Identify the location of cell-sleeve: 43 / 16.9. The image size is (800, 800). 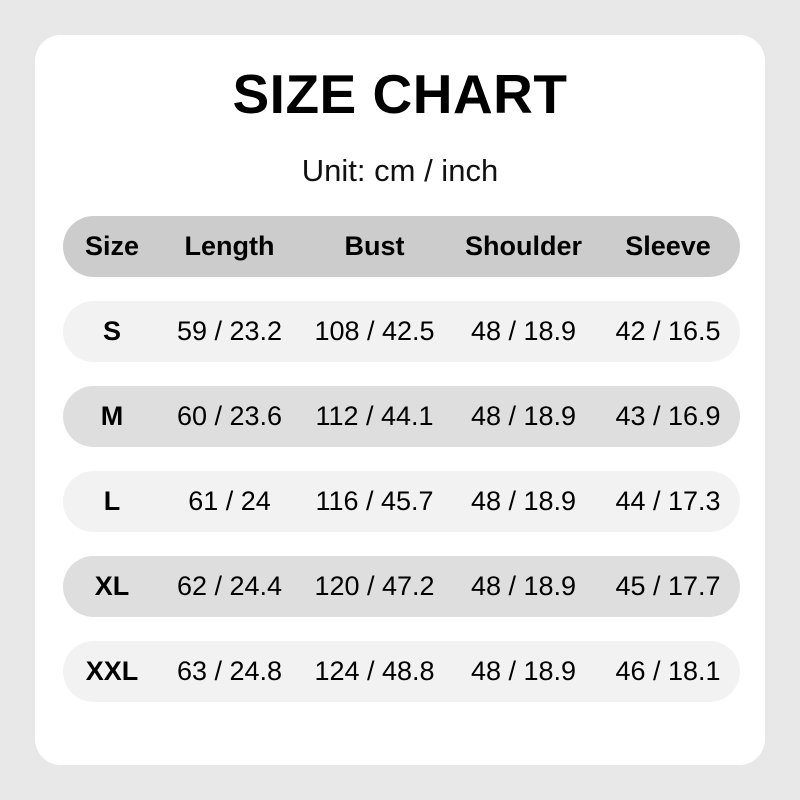
(668, 416).